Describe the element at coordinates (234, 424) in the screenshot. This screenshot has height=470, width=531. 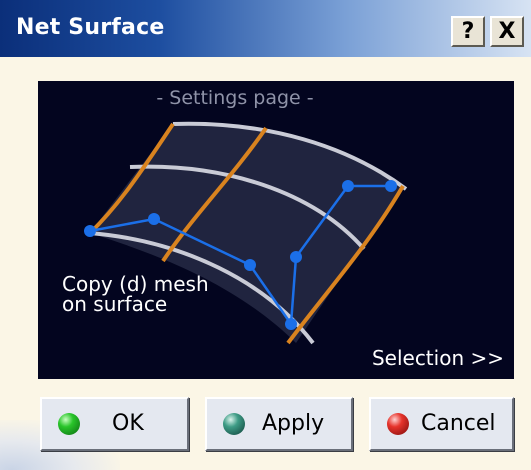
I see `teal-orb-icon` at that location.